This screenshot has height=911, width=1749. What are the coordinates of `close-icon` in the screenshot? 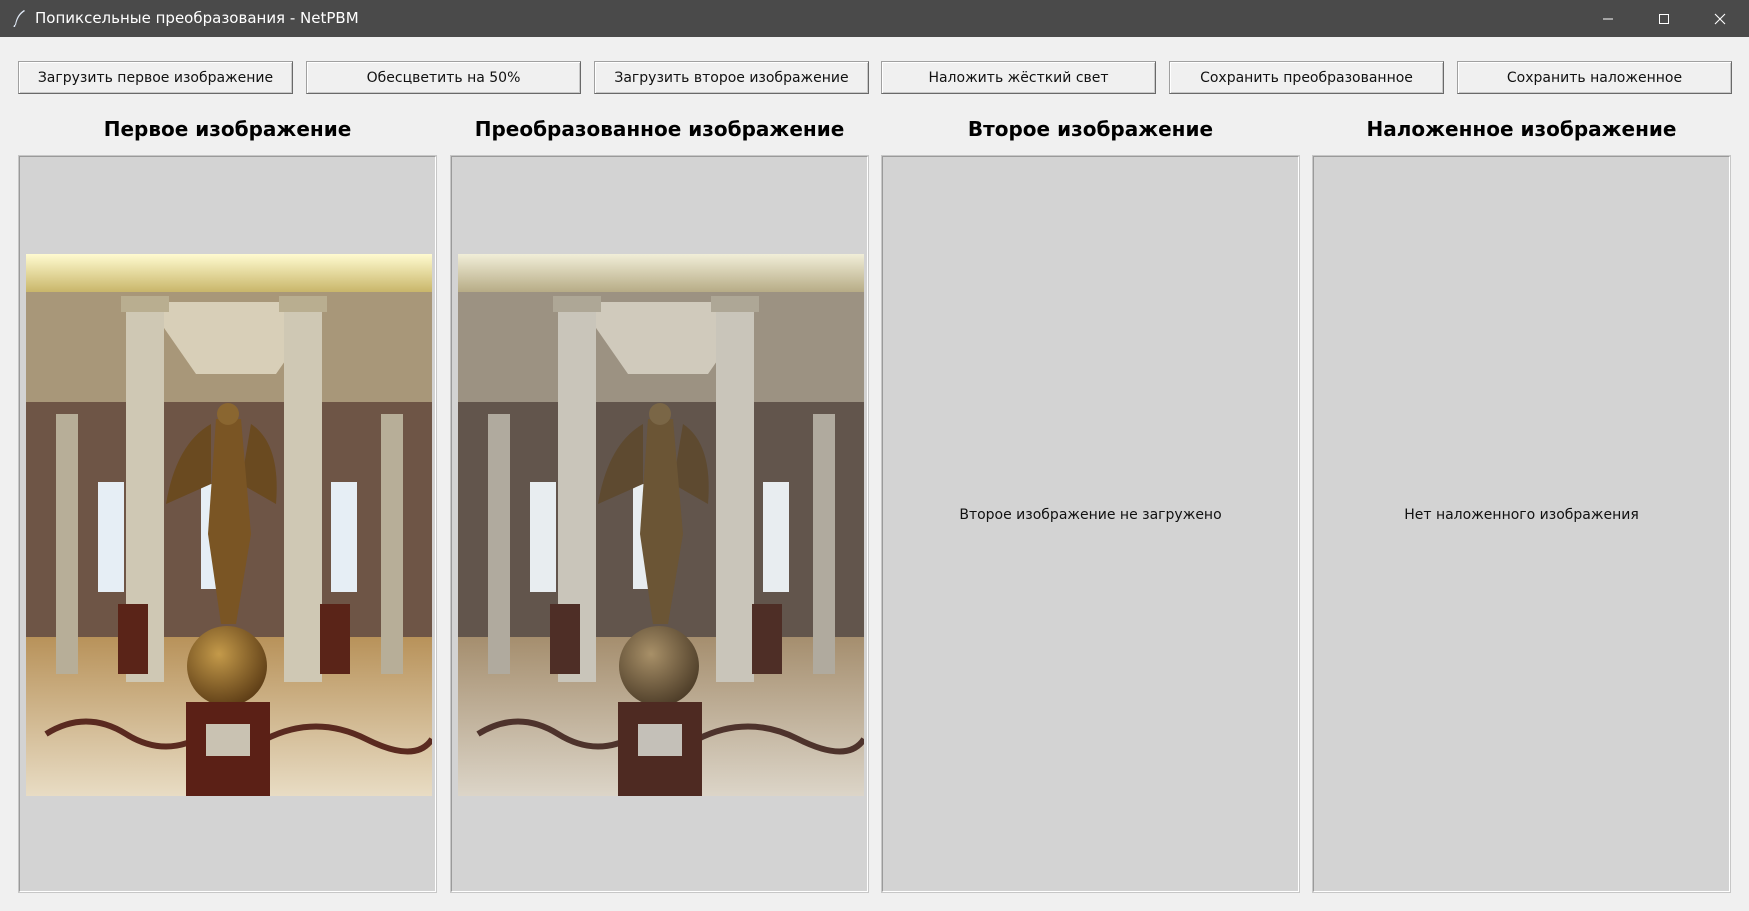 It's located at (1720, 19).